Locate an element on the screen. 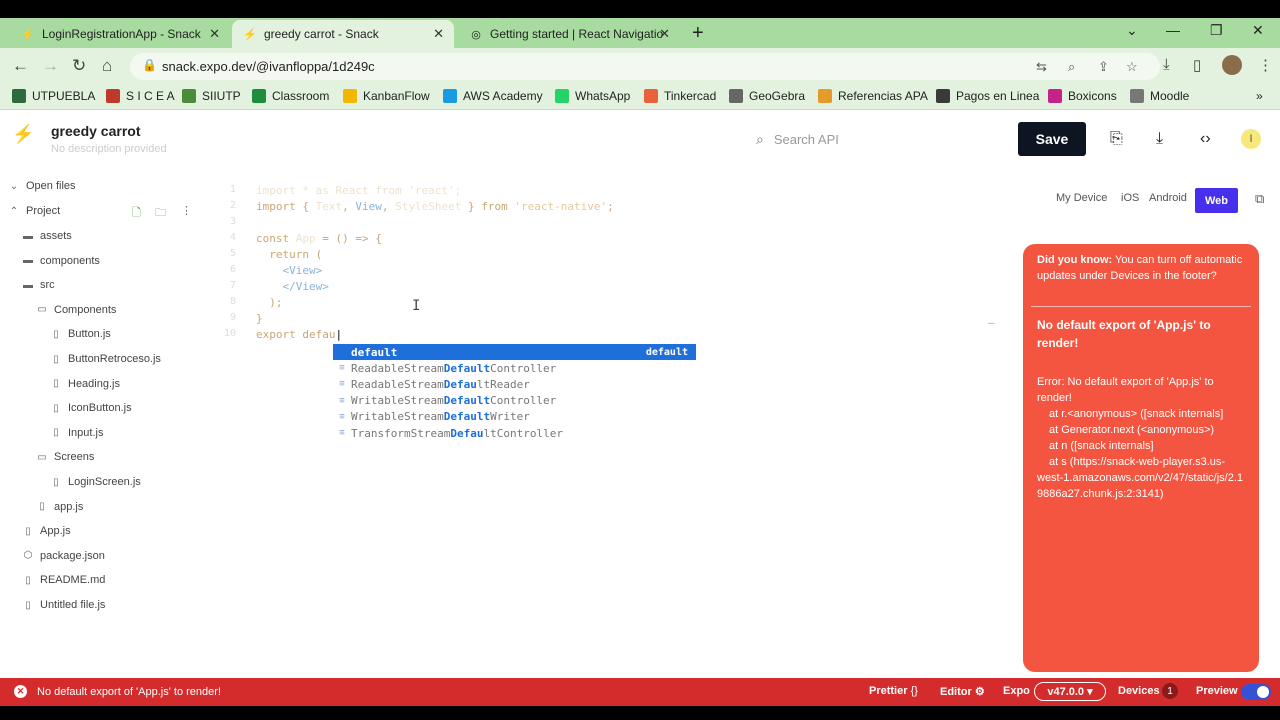  open-files-section: ⌄ Open files is located at coordinates (42, 186).